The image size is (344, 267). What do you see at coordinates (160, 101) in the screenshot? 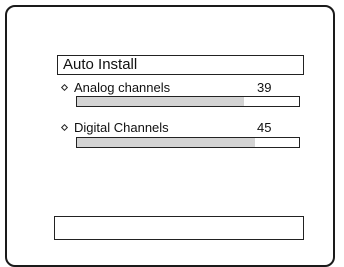
I see `analog-progress-fill` at bounding box center [160, 101].